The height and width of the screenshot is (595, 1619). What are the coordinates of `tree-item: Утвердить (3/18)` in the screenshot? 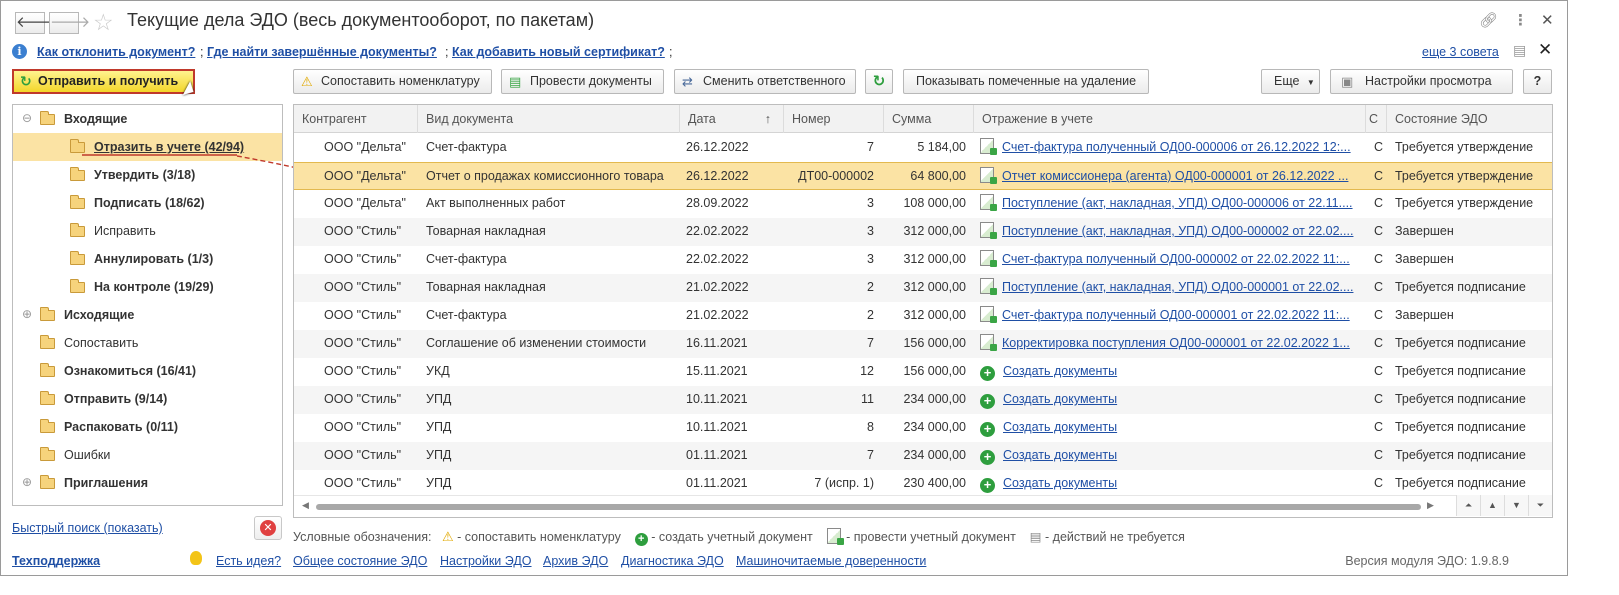 It's located at (147, 175).